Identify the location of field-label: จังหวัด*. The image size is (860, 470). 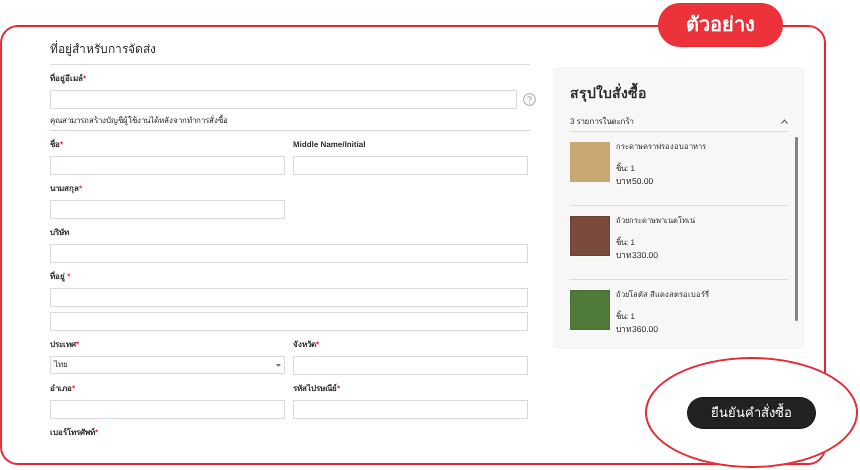
(306, 345).